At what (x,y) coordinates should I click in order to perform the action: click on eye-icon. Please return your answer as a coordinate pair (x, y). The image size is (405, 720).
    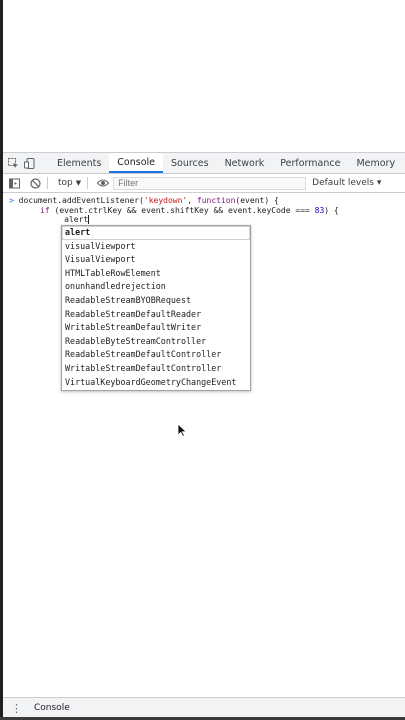
    Looking at the image, I should click on (103, 183).